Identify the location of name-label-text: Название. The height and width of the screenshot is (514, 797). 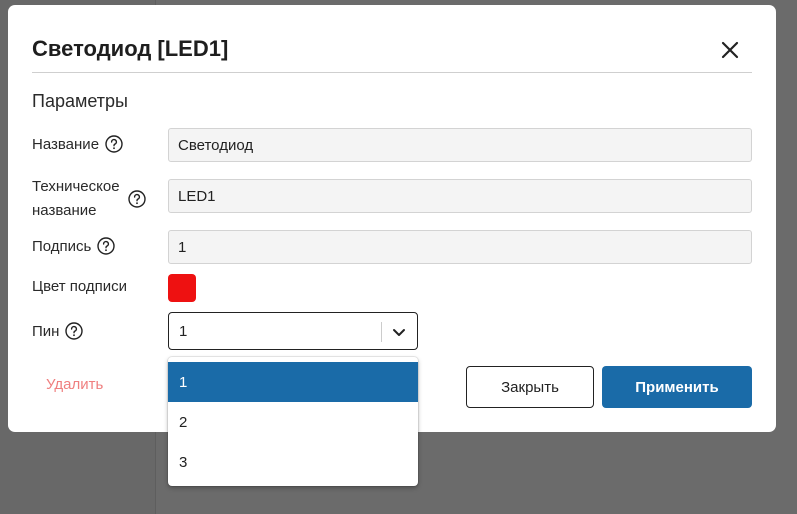
(66, 144).